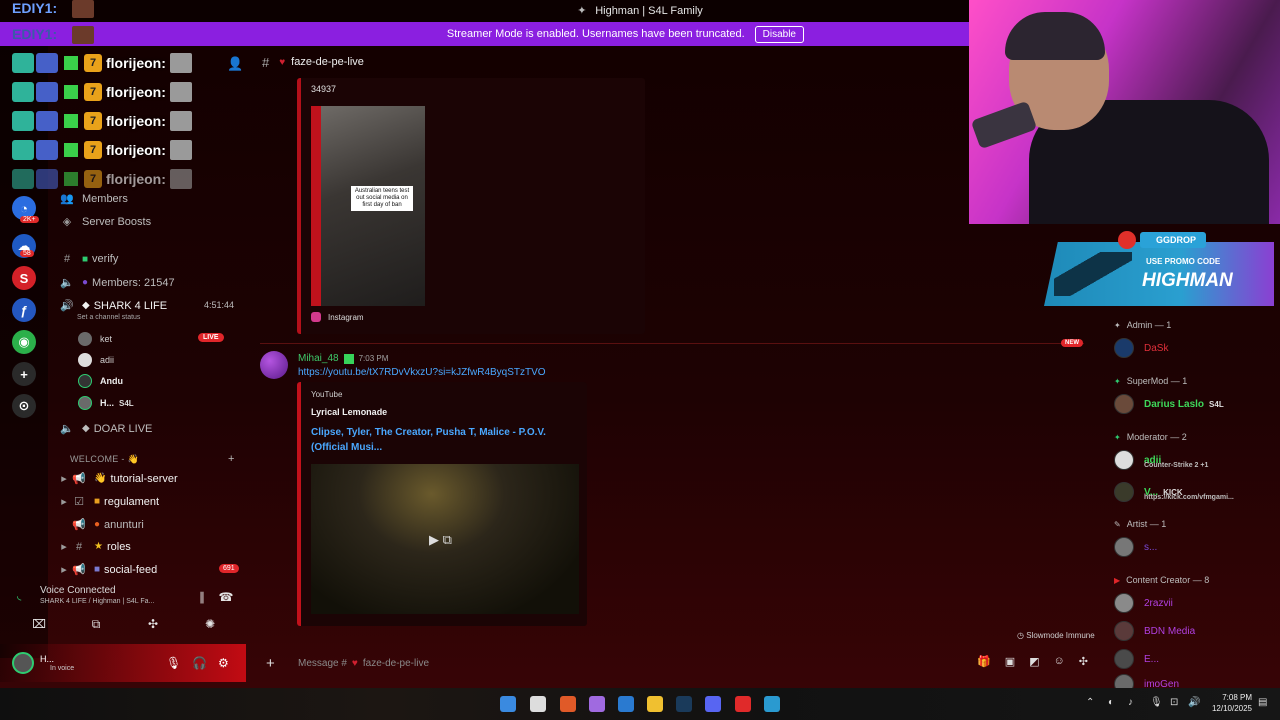 The height and width of the screenshot is (720, 1280). I want to click on set-channel-status: Set a channel status, so click(108, 317).